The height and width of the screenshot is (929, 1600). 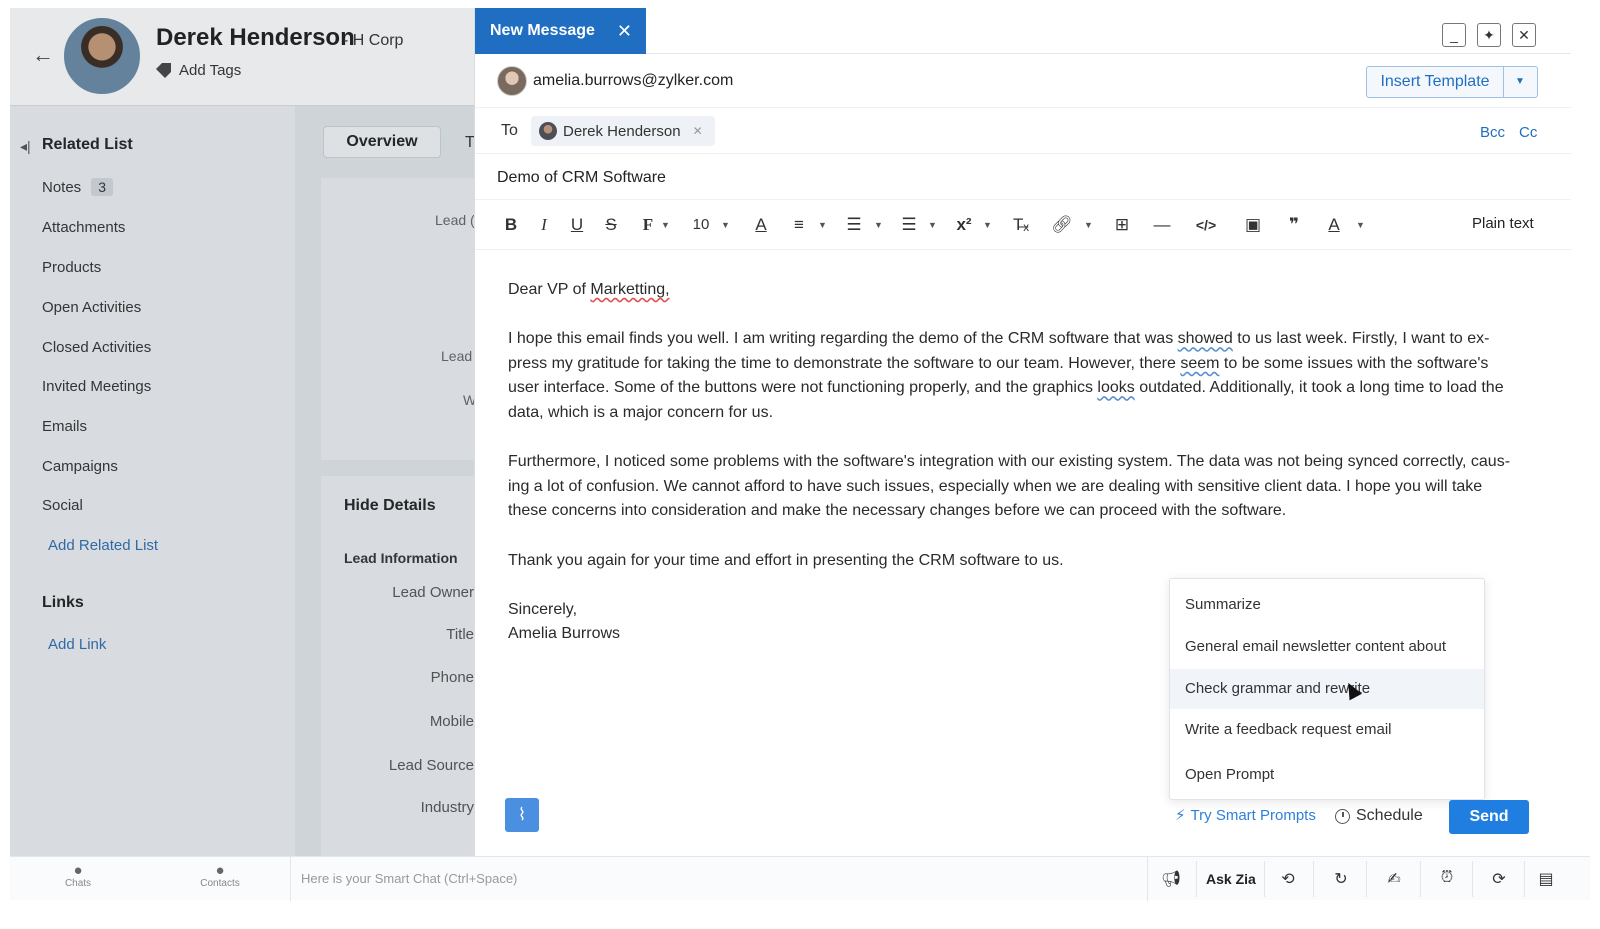 What do you see at coordinates (509, 130) in the screenshot?
I see `to-label: To` at bounding box center [509, 130].